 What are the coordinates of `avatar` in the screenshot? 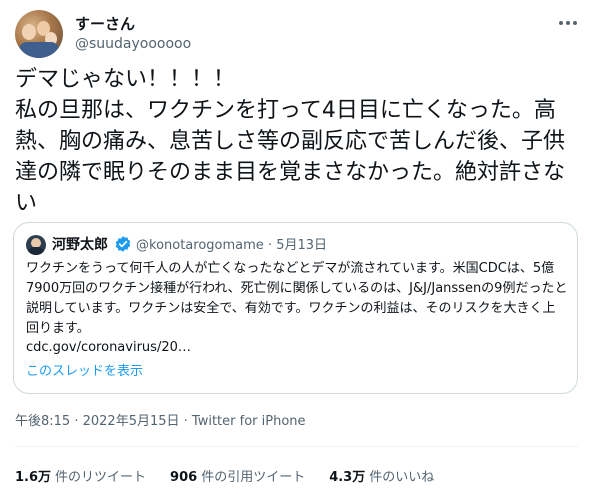 It's located at (39, 34).